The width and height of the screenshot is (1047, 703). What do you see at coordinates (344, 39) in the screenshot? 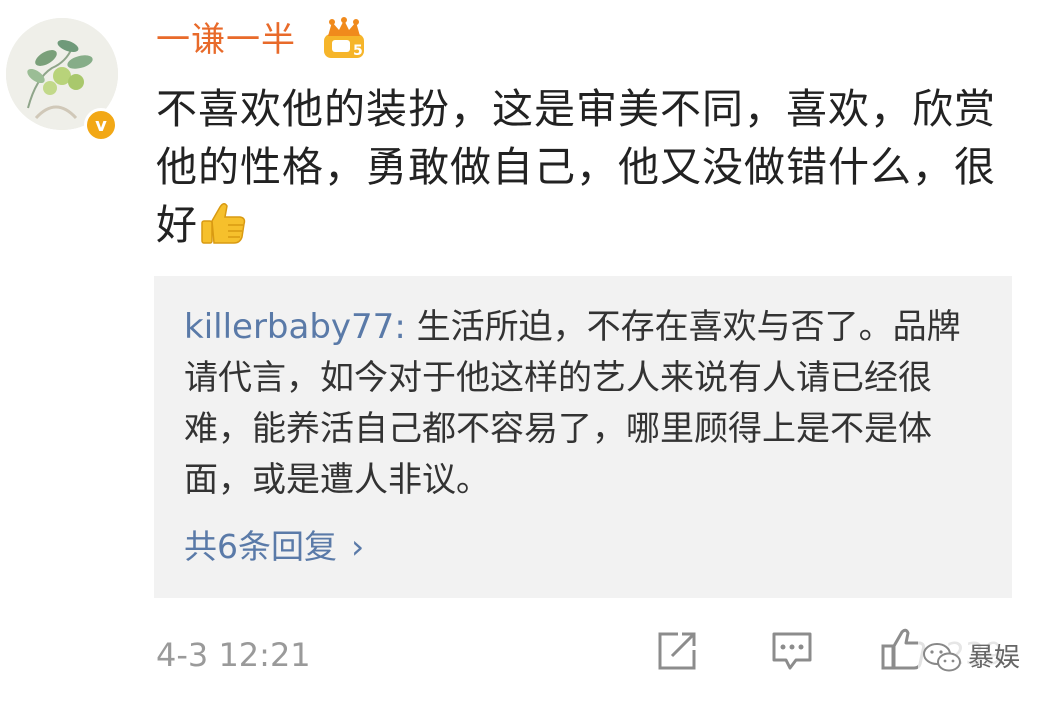
I see `vip-crown-icon: 5` at bounding box center [344, 39].